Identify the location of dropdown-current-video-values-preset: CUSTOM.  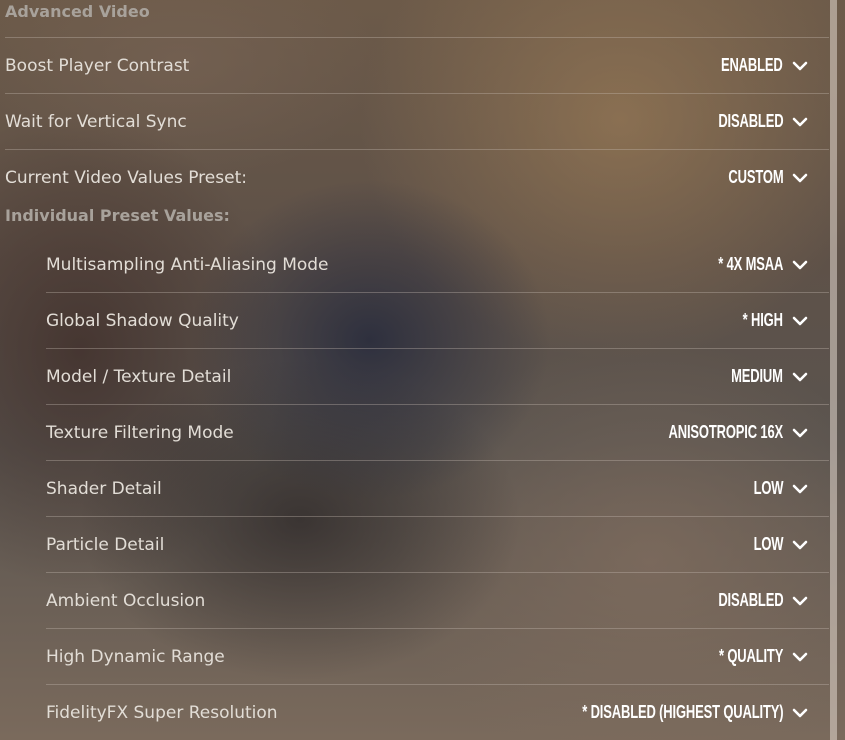
(768, 178).